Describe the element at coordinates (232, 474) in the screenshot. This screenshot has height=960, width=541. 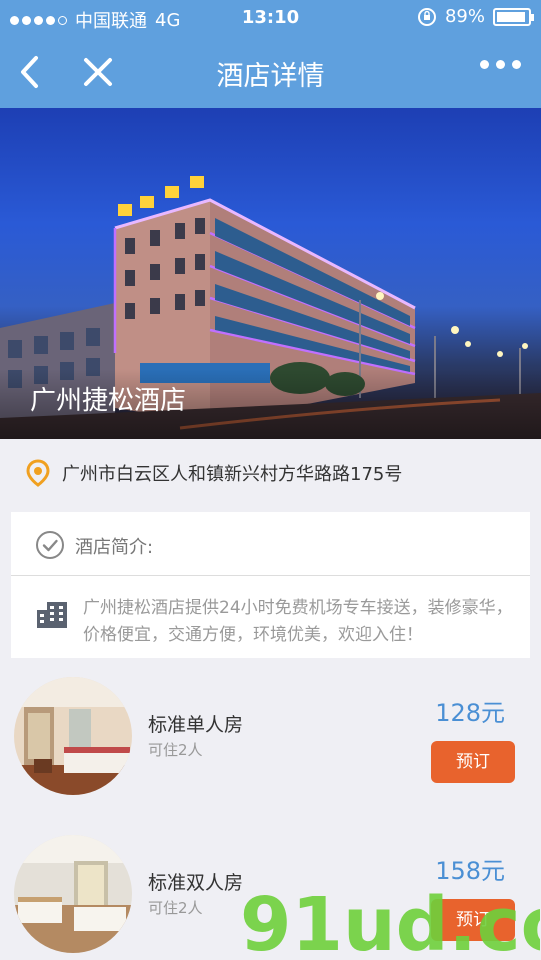
I see `hotel-address: 广州市白云区人和镇新兴村方华路路175号` at that location.